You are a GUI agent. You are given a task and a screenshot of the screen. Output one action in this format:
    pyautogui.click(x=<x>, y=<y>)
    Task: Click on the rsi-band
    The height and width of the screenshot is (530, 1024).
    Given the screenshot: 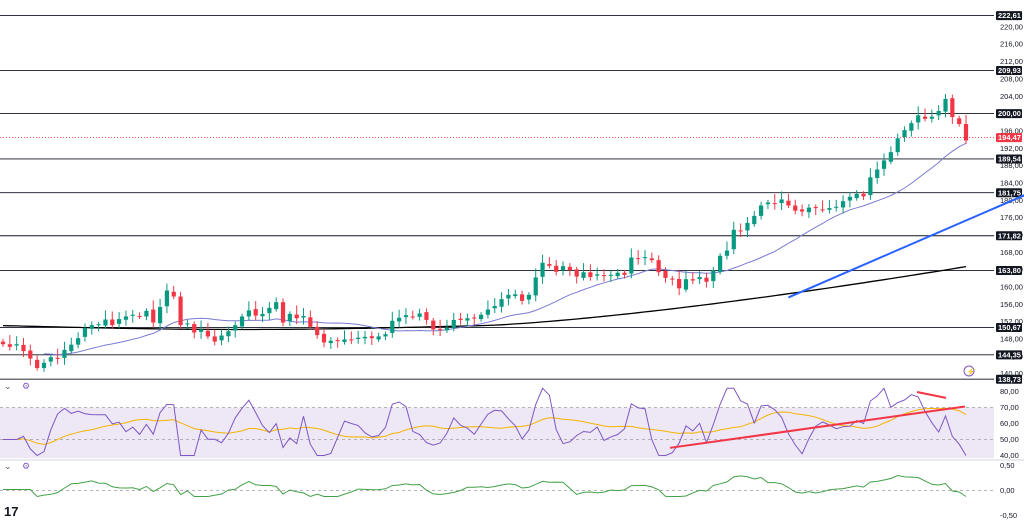 What is the action you would take?
    pyautogui.click(x=497, y=432)
    